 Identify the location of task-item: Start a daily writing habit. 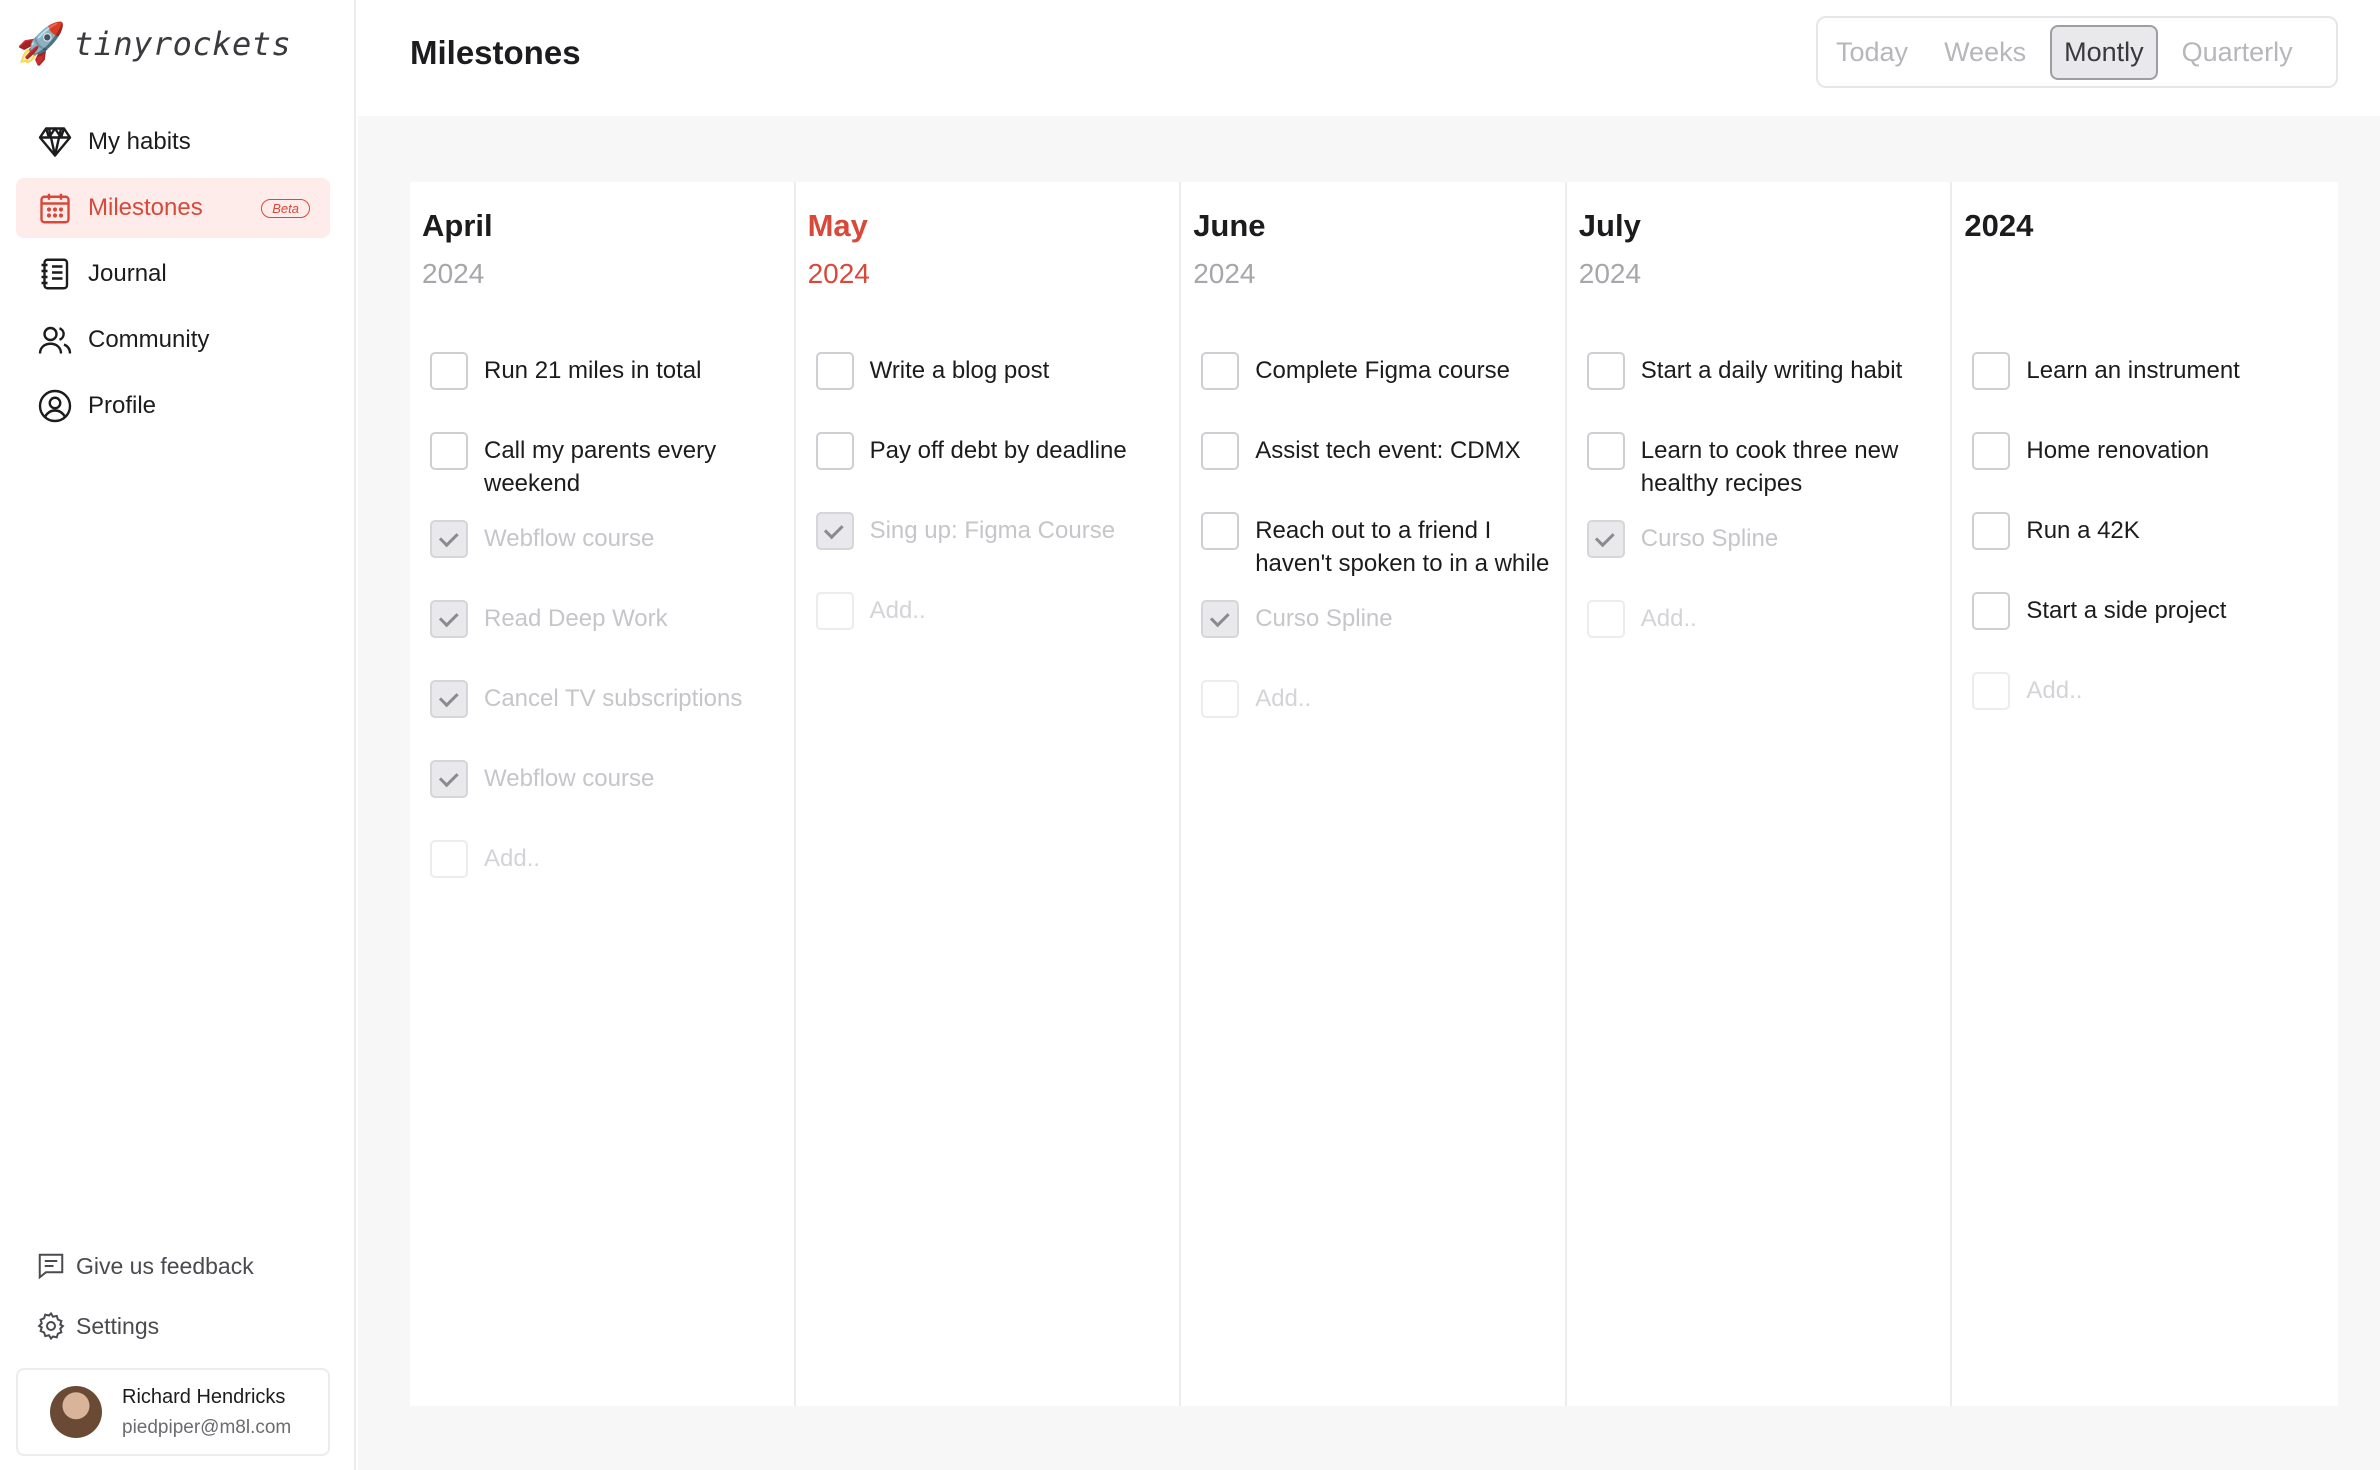
(1765, 380).